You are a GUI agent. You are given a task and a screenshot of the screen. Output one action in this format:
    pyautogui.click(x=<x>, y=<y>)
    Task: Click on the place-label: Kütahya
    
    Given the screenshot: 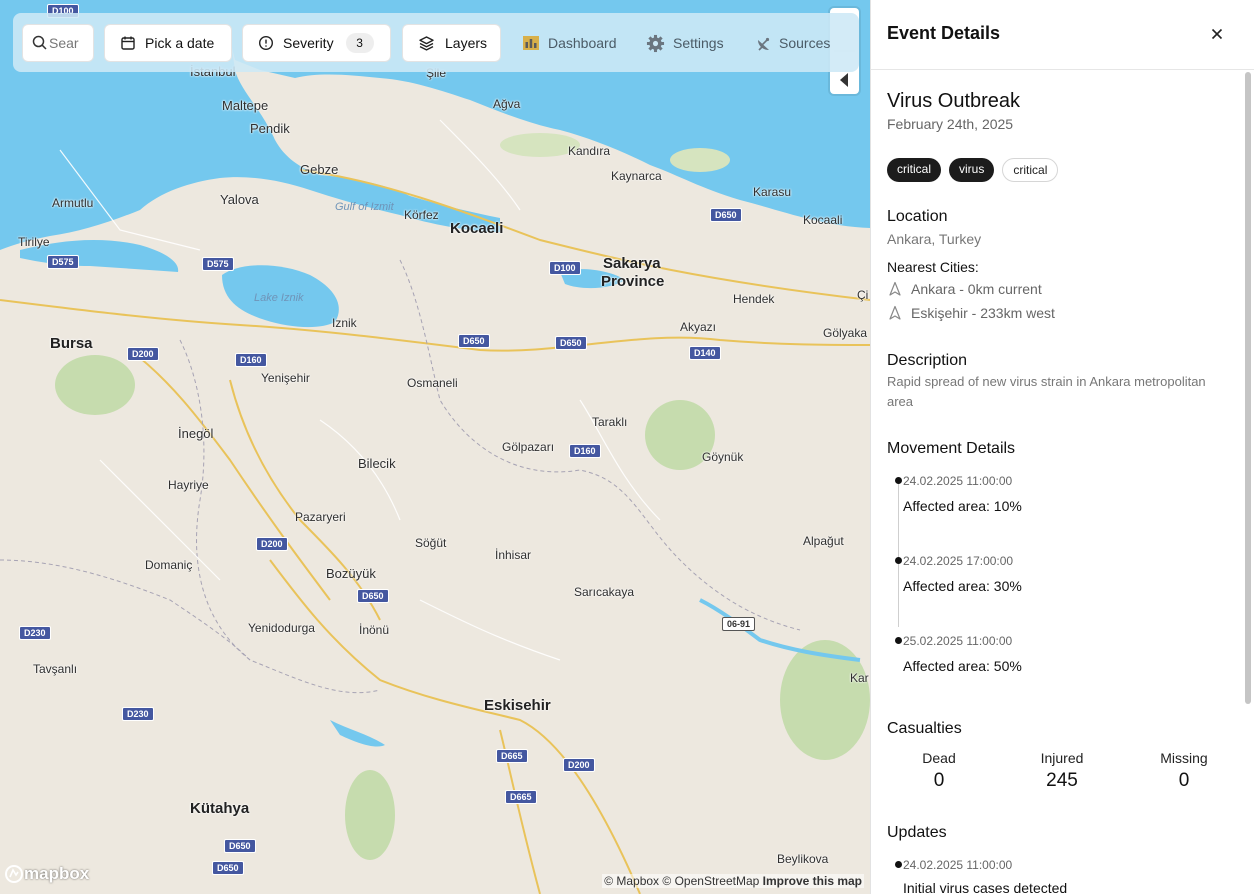 What is the action you would take?
    pyautogui.click(x=220, y=808)
    